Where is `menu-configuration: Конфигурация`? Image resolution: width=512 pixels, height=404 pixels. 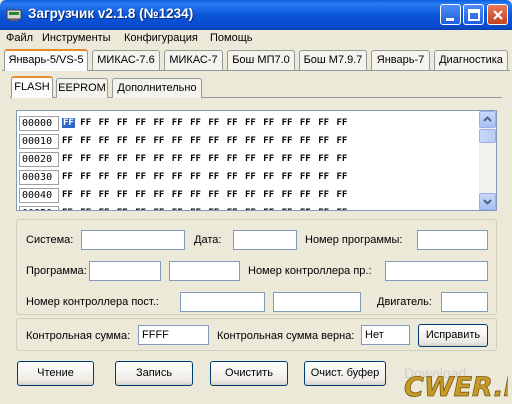 menu-configuration: Конфигурация is located at coordinates (161, 38).